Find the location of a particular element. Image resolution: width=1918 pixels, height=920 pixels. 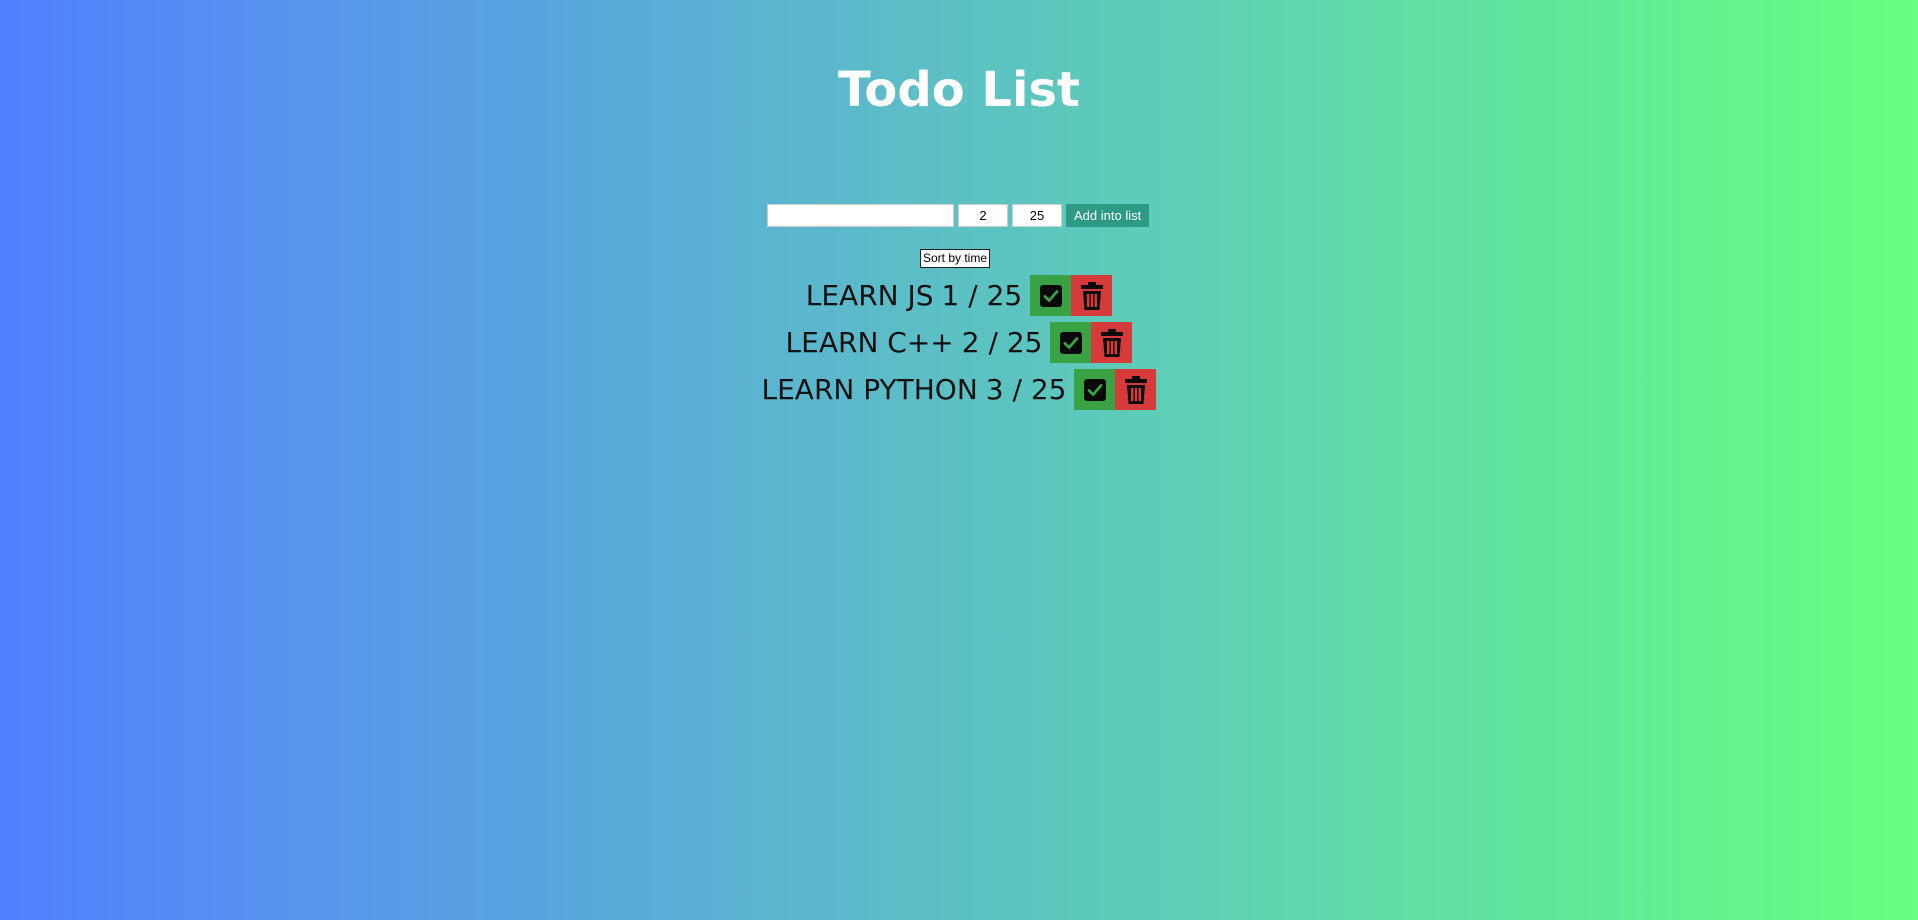

sort-by-time-button: Sort by time is located at coordinates (955, 258).